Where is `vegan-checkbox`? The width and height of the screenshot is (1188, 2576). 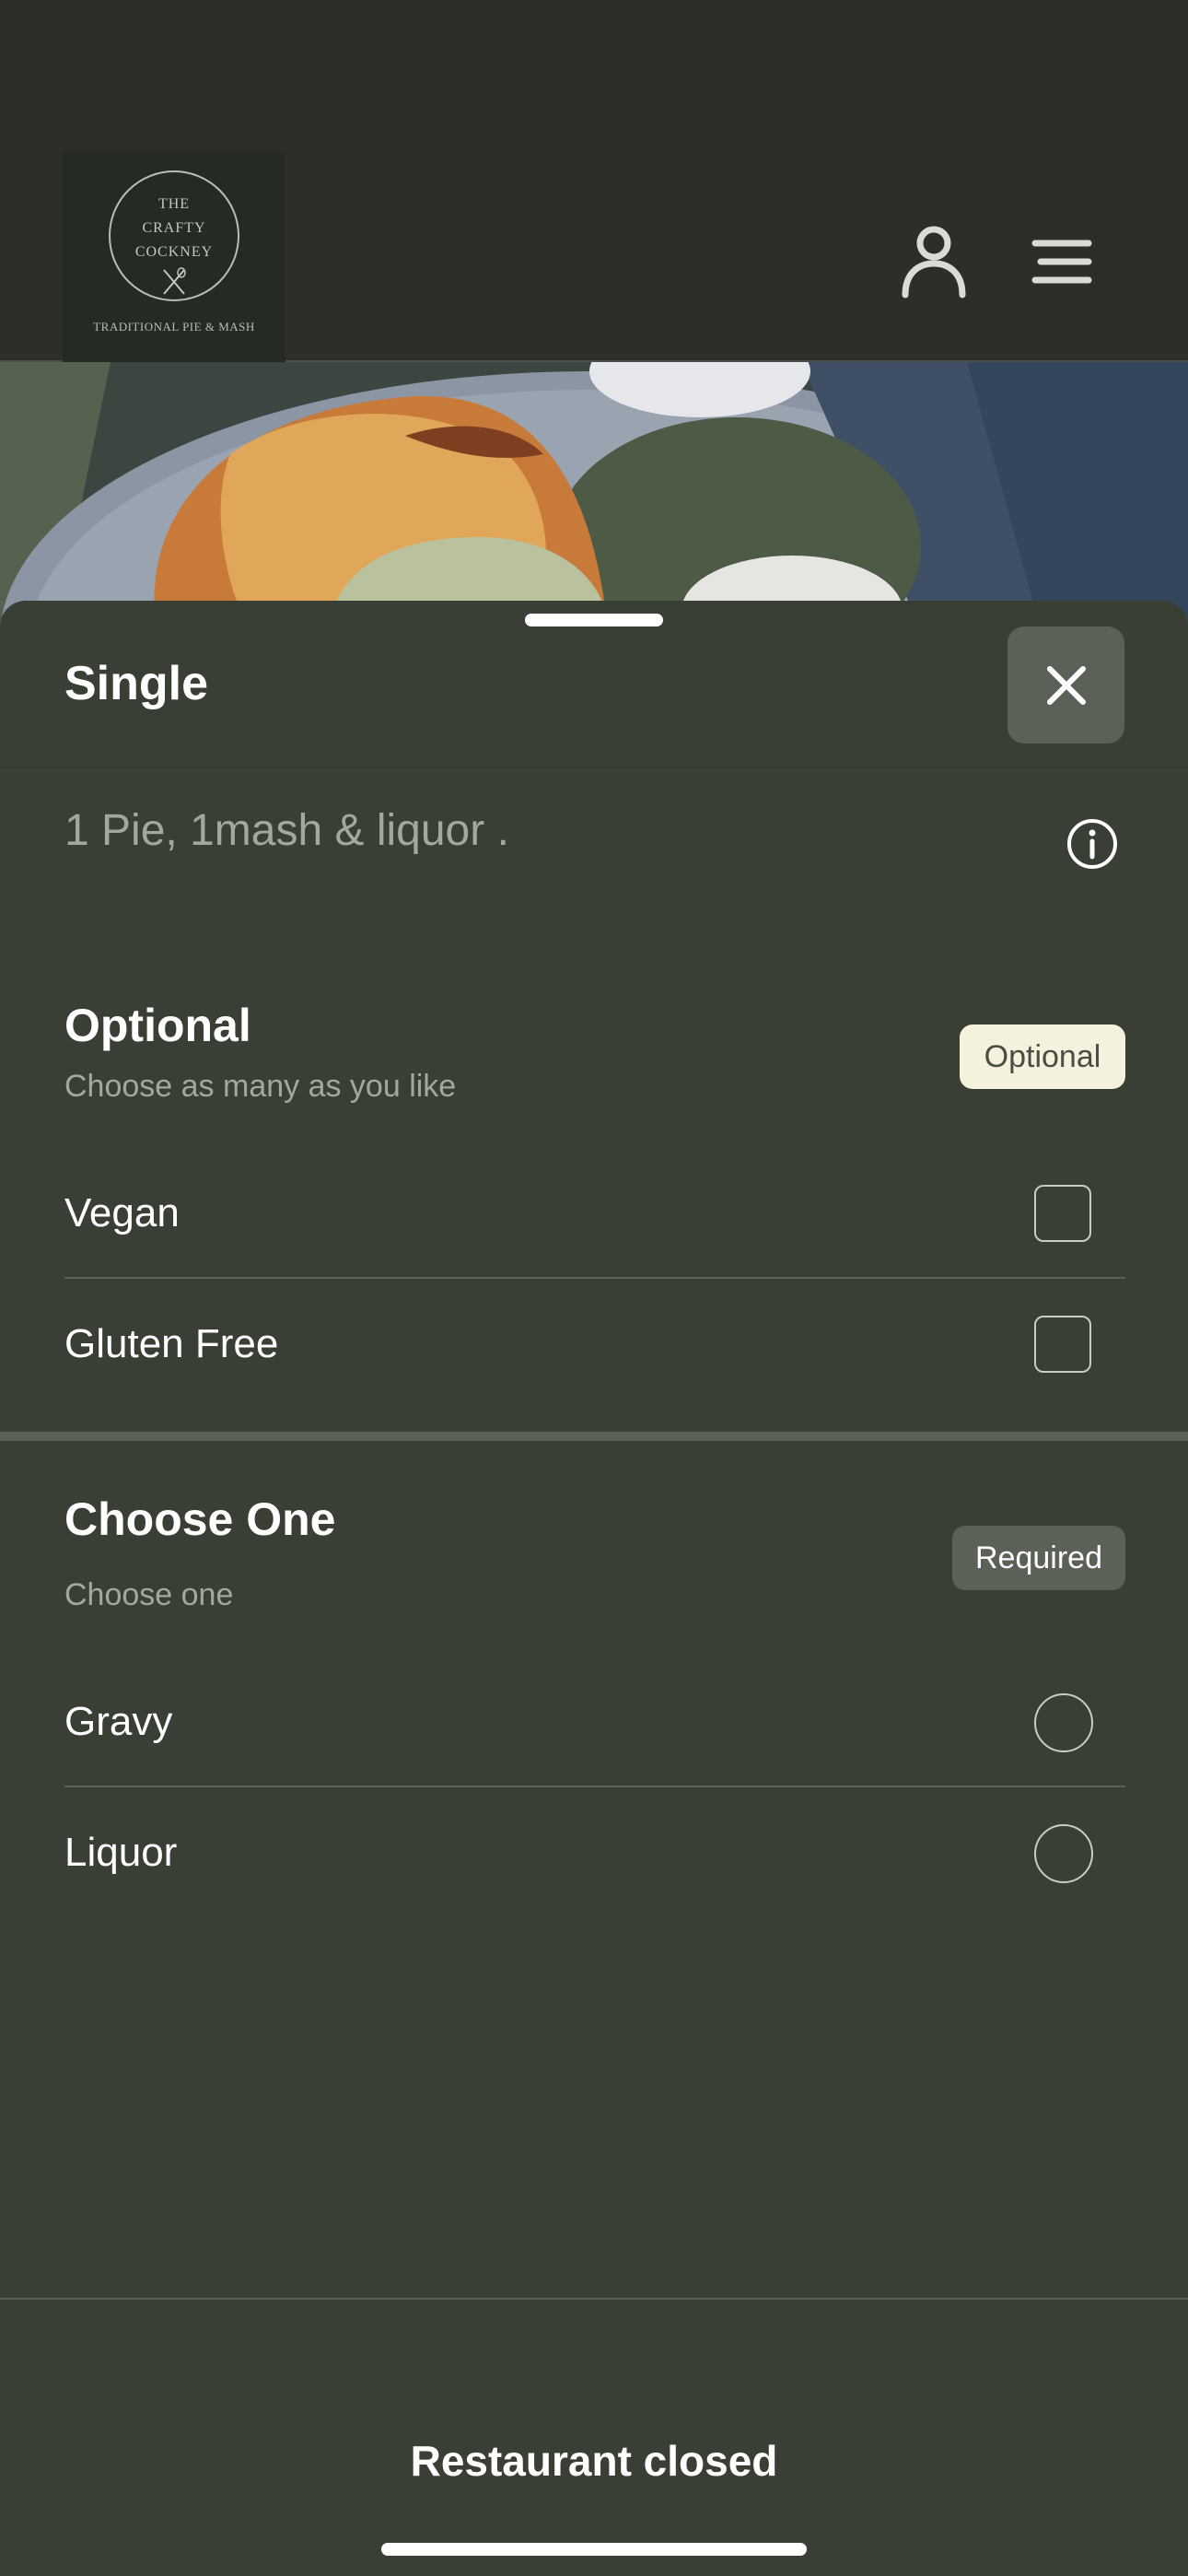 vegan-checkbox is located at coordinates (1062, 1213).